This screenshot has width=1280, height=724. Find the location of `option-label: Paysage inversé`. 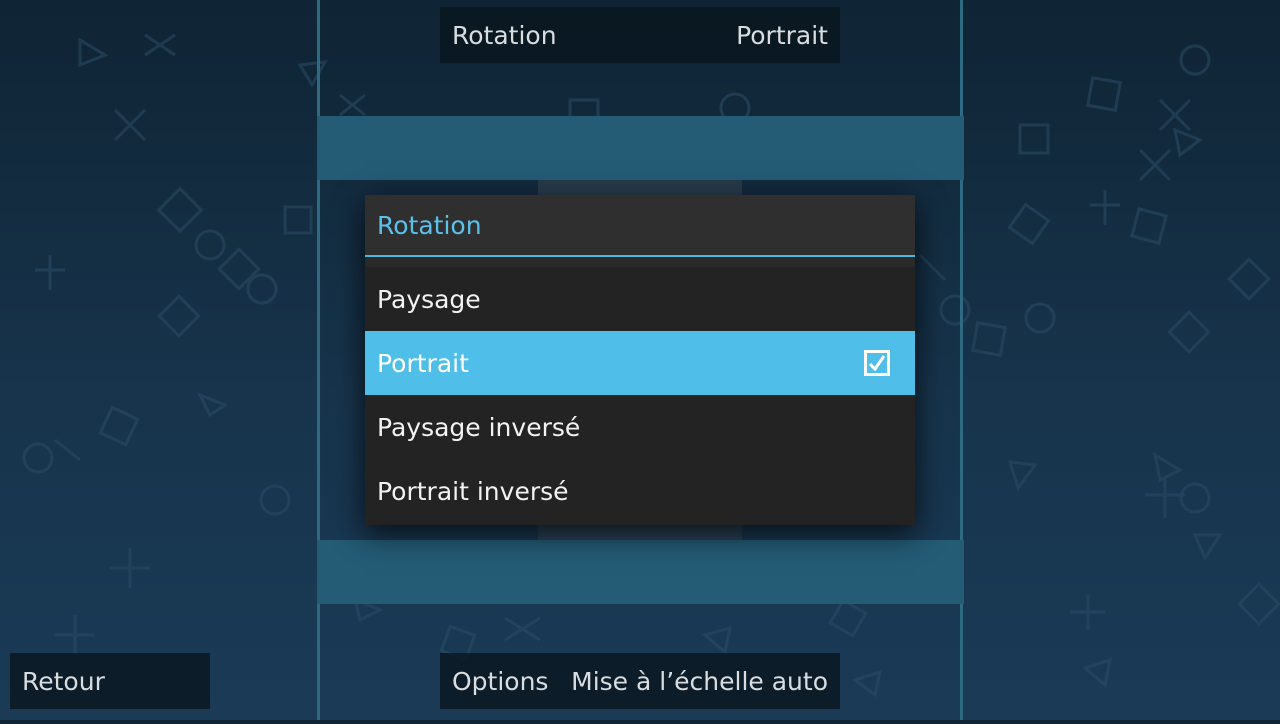

option-label: Paysage inversé is located at coordinates (479, 427).